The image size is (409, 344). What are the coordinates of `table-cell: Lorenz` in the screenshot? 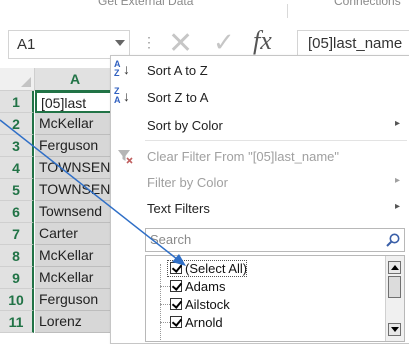 It's located at (75, 322).